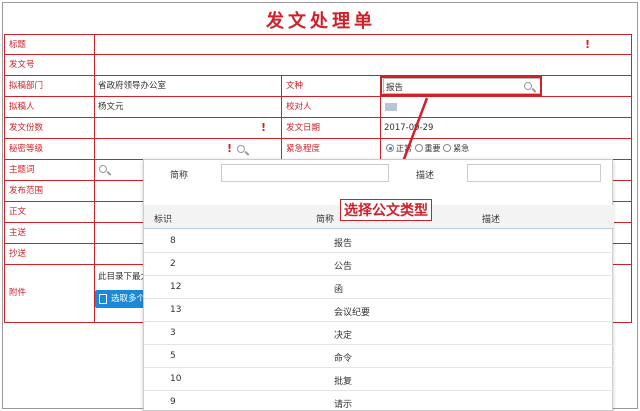  Describe the element at coordinates (305, 173) in the screenshot. I see `search-short-input` at that location.